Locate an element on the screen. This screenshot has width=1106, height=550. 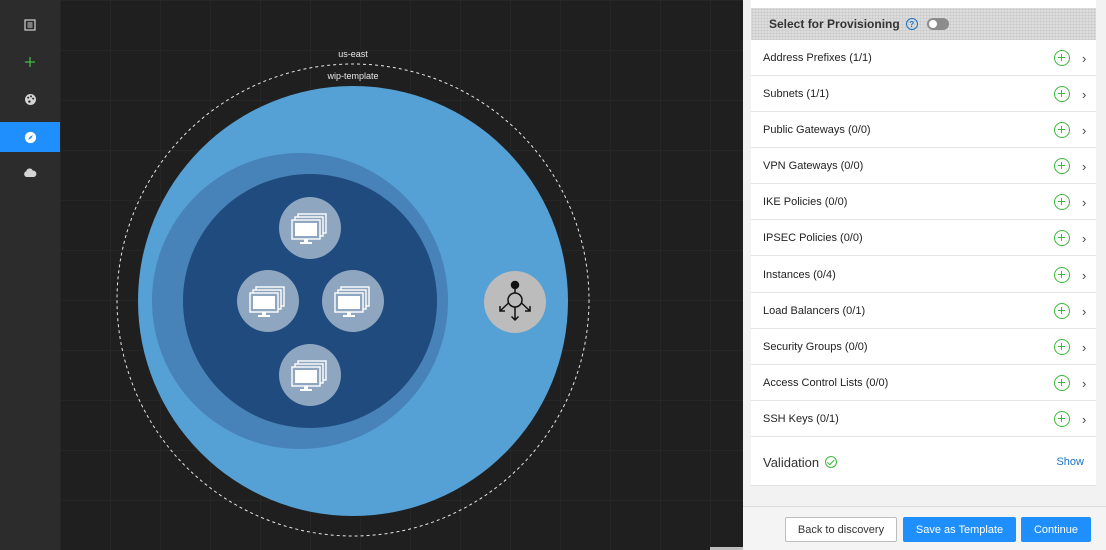
nav-compass-button is located at coordinates (30, 137).